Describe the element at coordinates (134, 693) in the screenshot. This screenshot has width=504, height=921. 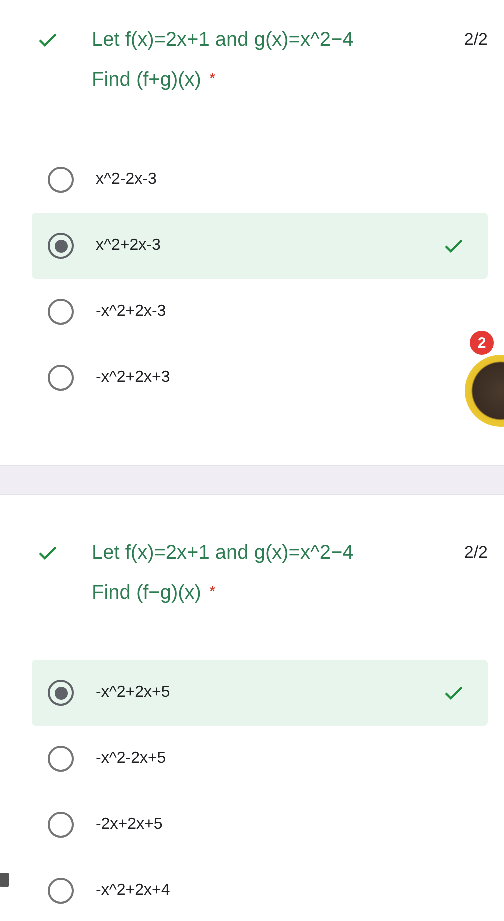
I see `option-label: -x^2+2x+5` at that location.